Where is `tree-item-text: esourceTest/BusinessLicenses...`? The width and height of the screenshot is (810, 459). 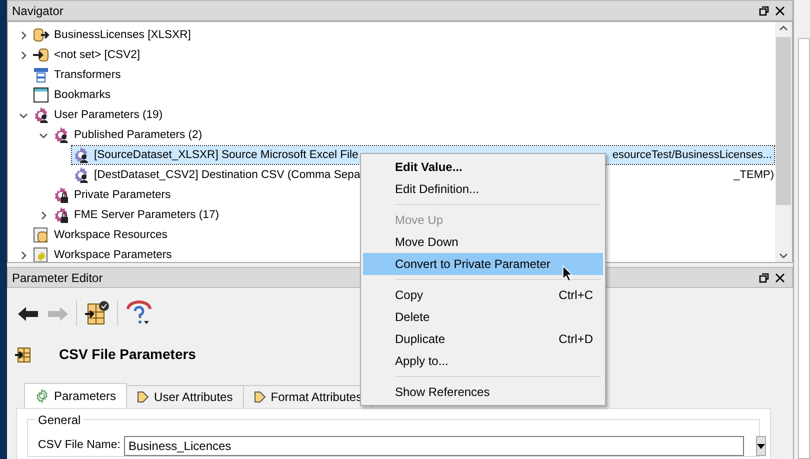
tree-item-text: esourceTest/BusinessLicenses... is located at coordinates (692, 155).